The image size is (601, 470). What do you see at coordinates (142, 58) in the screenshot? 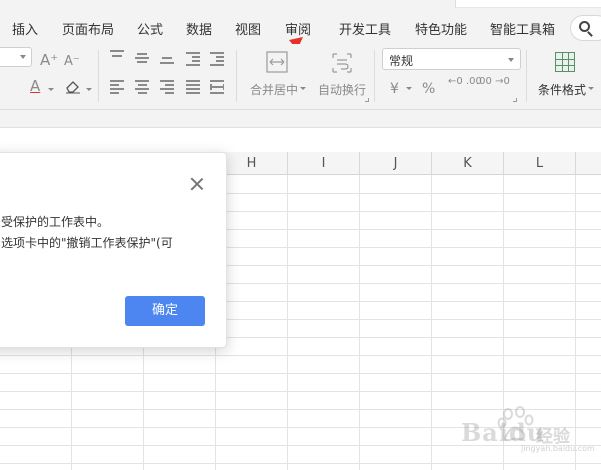
I see `align-middle-icon` at bounding box center [142, 58].